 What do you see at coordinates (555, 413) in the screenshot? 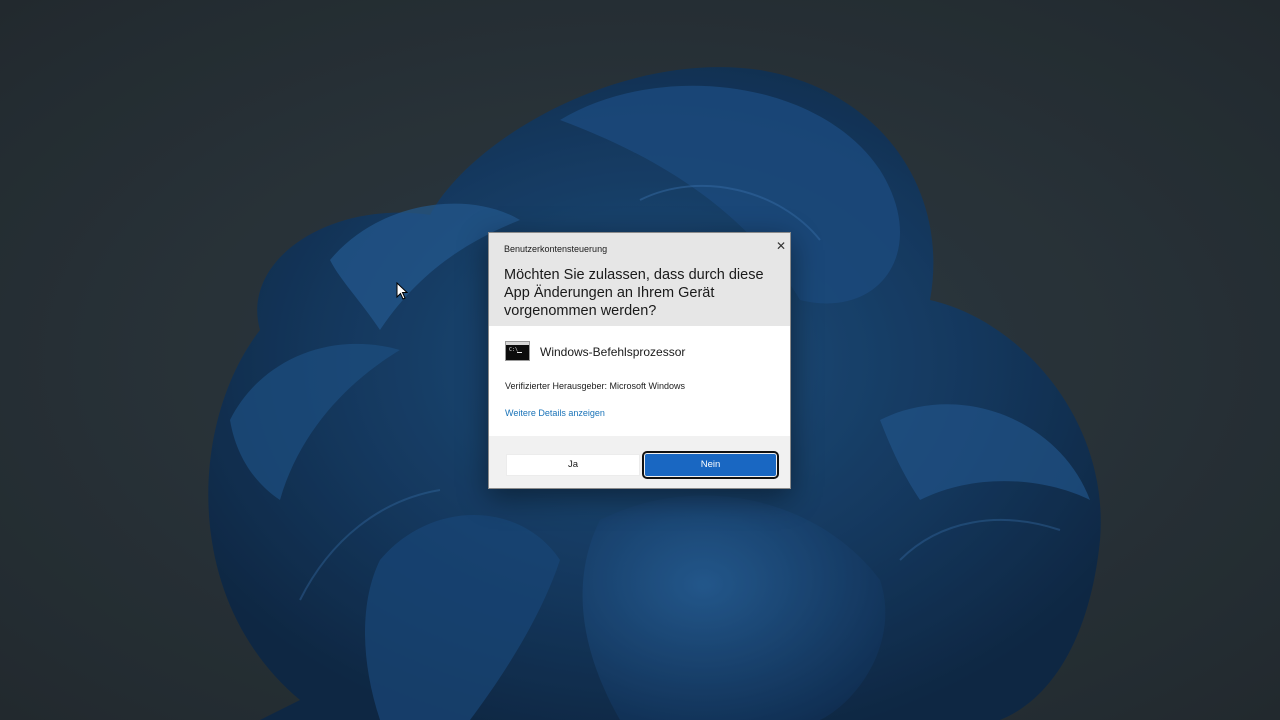
I see `more-details-link: Weitere Details anzeigen` at bounding box center [555, 413].